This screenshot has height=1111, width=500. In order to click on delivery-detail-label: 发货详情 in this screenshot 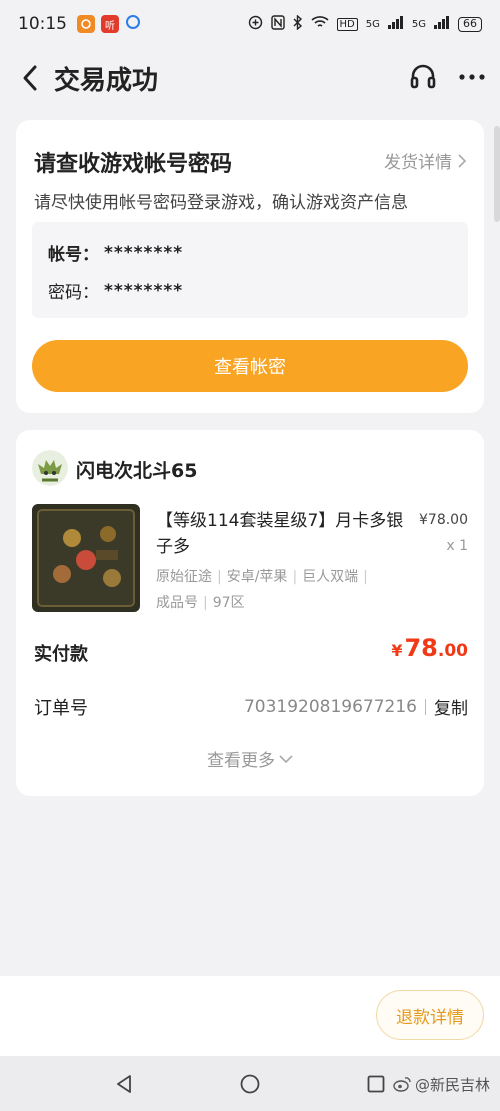, I will do `click(418, 163)`.